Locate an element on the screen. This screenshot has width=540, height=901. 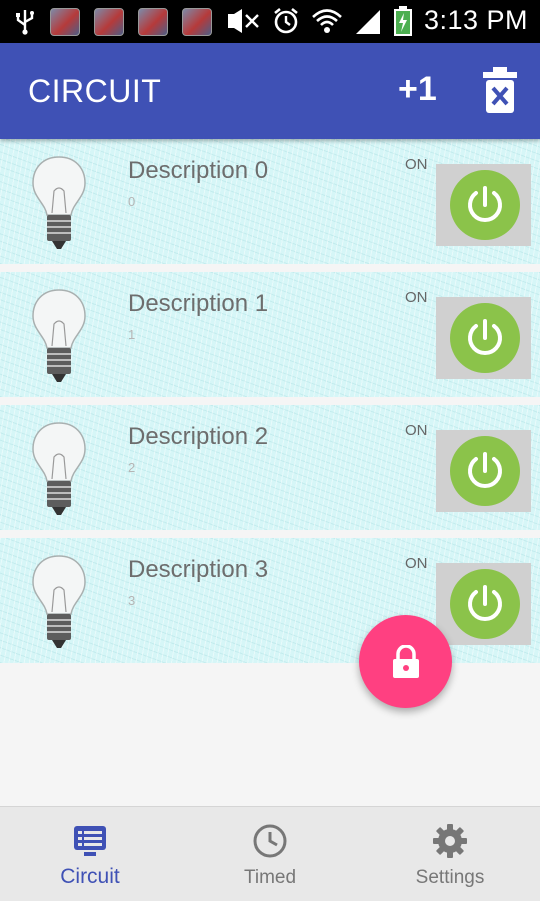
circuit-description: Description 1 is located at coordinates (198, 303).